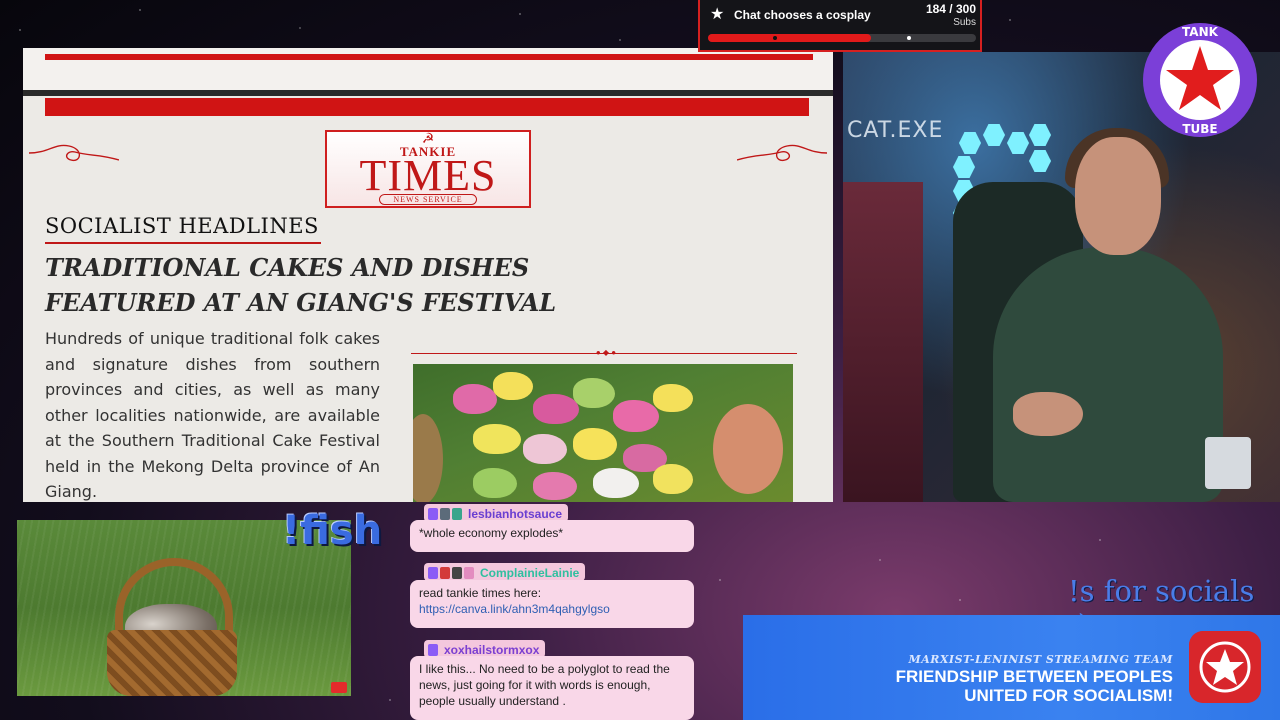 The image size is (1280, 720). I want to click on logo-brand-sub: NEWS SERVICE, so click(428, 199).